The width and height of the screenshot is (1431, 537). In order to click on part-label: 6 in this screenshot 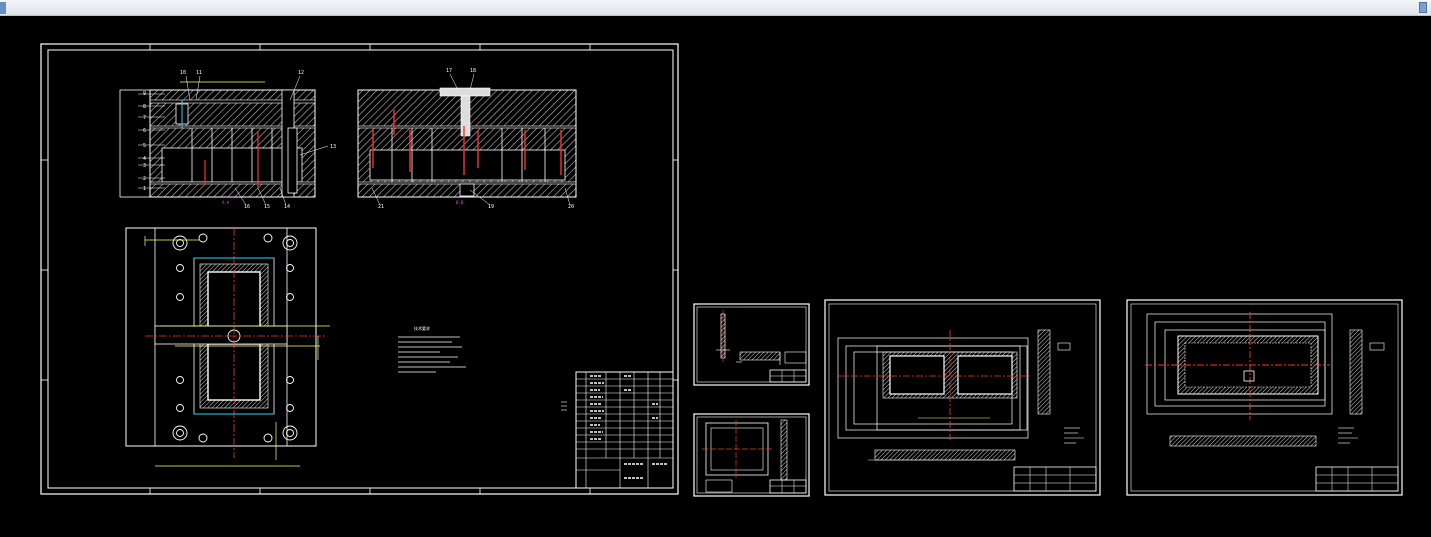, I will do `click(144, 131)`.